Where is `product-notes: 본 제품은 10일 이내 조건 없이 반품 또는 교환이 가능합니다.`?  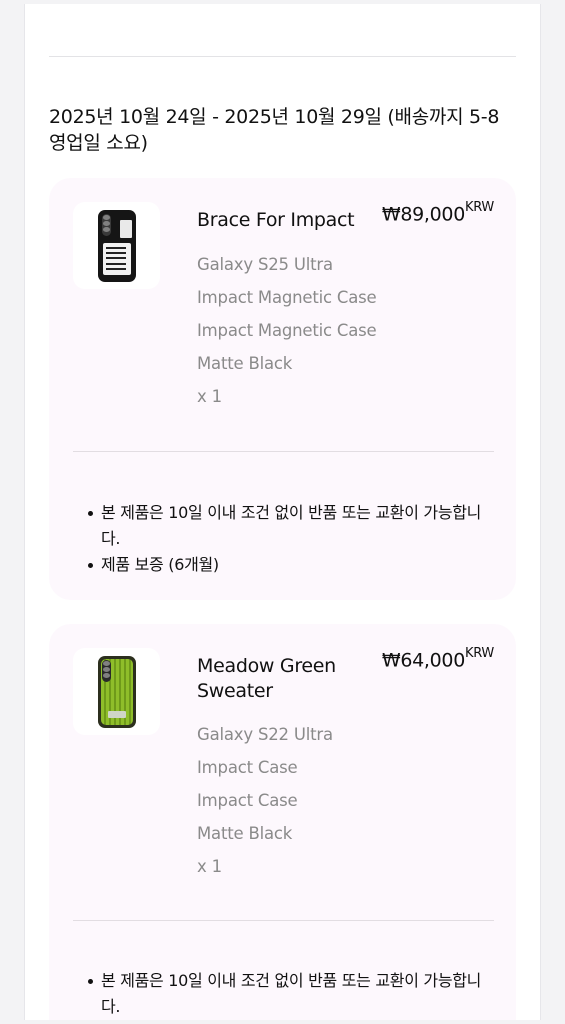
product-notes: 본 제품은 10일 이내 조건 없이 반품 또는 교환이 가능합니다. is located at coordinates (292, 994).